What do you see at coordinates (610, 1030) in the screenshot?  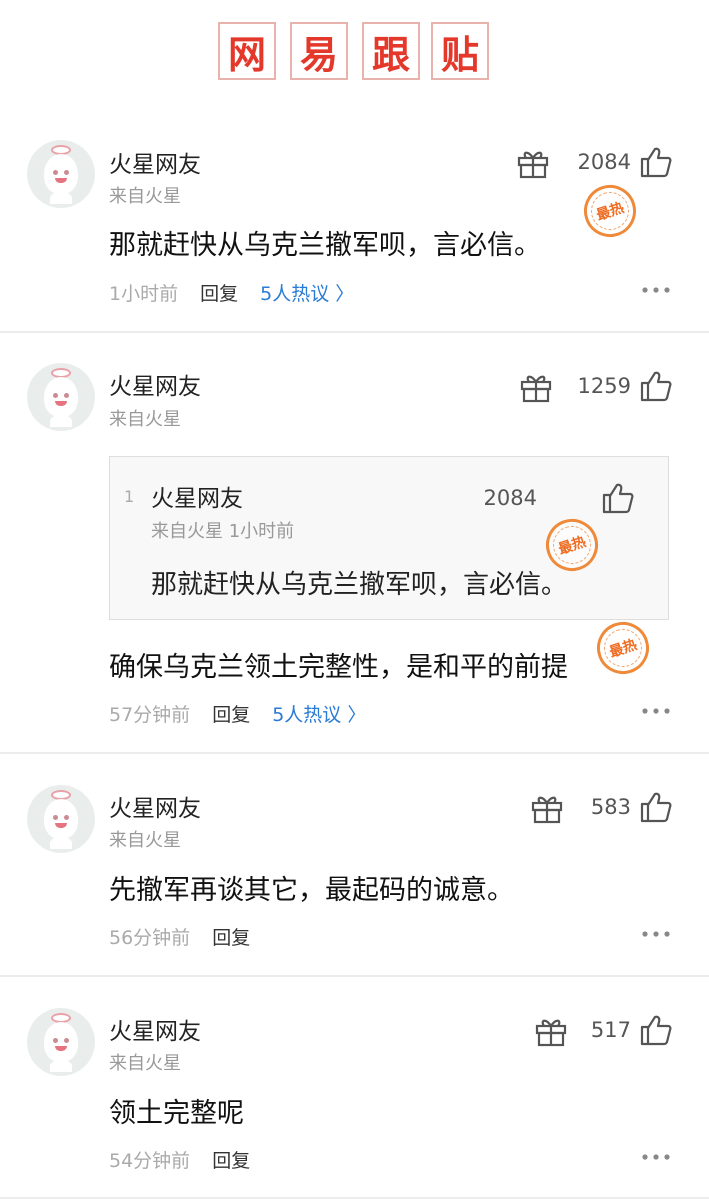 I see `like-count: 517` at bounding box center [610, 1030].